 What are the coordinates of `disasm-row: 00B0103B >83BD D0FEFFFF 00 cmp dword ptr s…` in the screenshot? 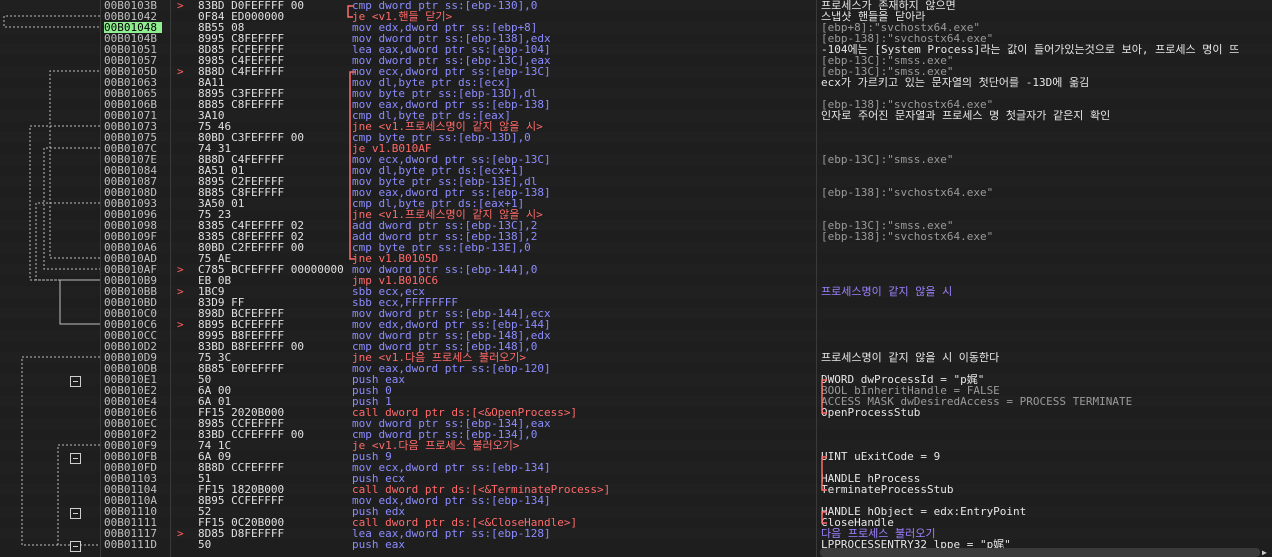 It's located at (636, 5).